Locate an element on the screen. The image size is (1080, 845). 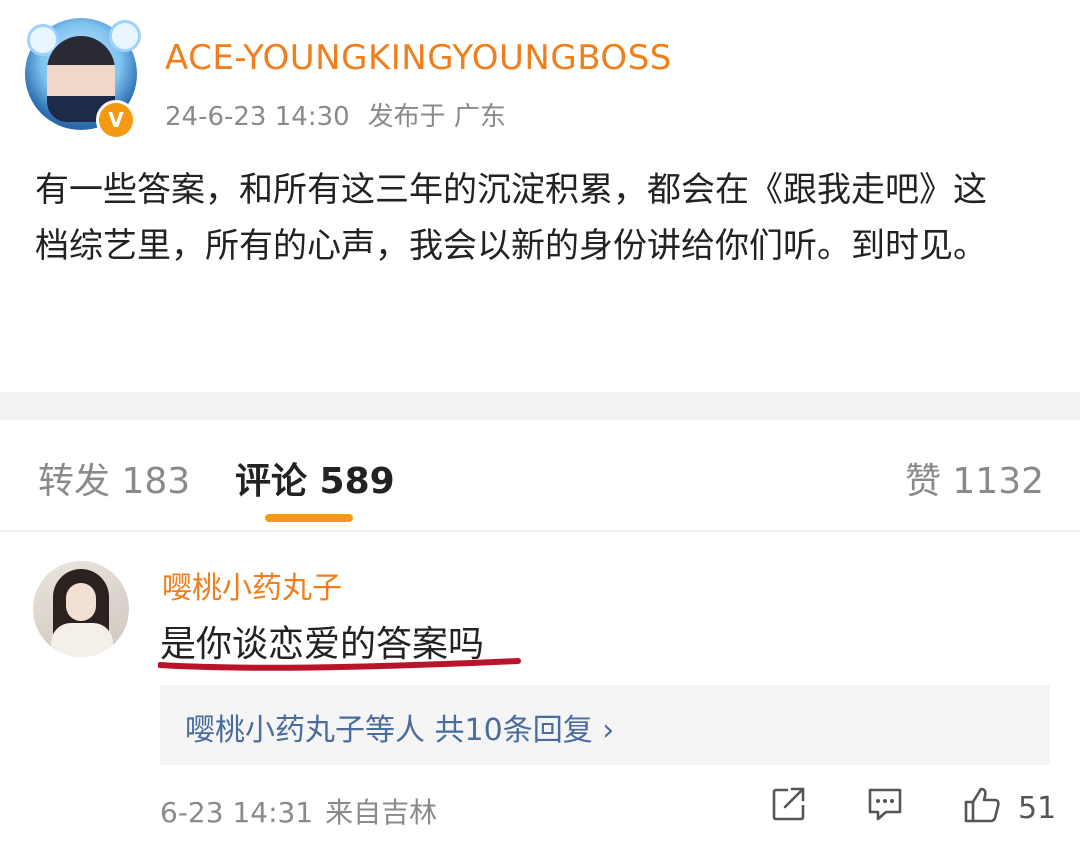
replies-link: 嘤桃小药丸子等人 共10条回复 › is located at coordinates (399, 727).